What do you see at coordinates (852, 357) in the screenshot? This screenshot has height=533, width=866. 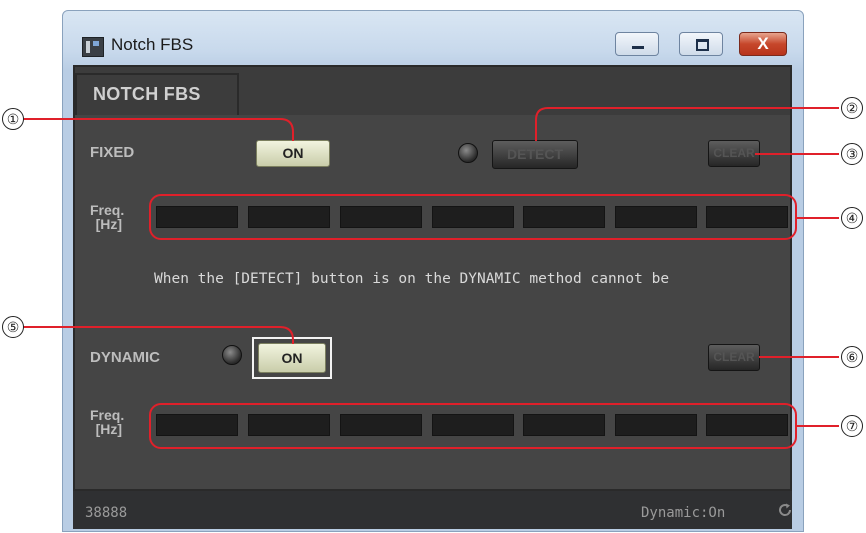 I see `callout-marker-6: ⑥` at bounding box center [852, 357].